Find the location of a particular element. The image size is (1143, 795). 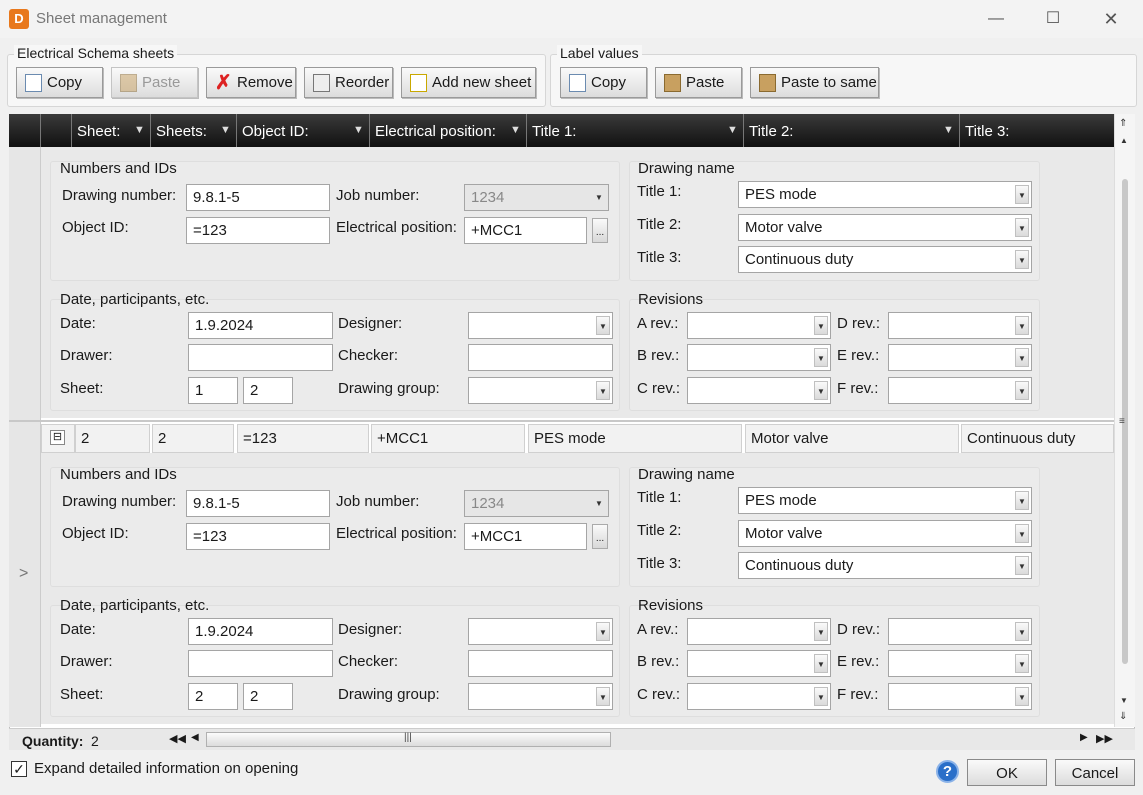

ok-button: OK is located at coordinates (1007, 772).